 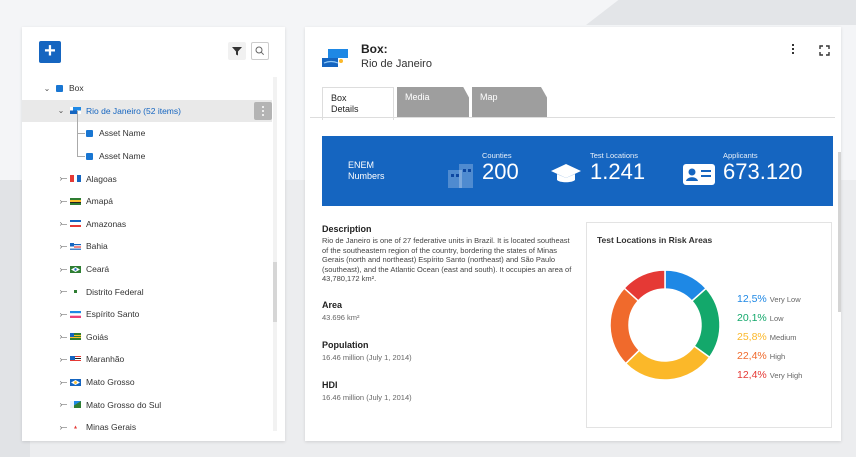 I want to click on fullscreen-icon, so click(x=824, y=50).